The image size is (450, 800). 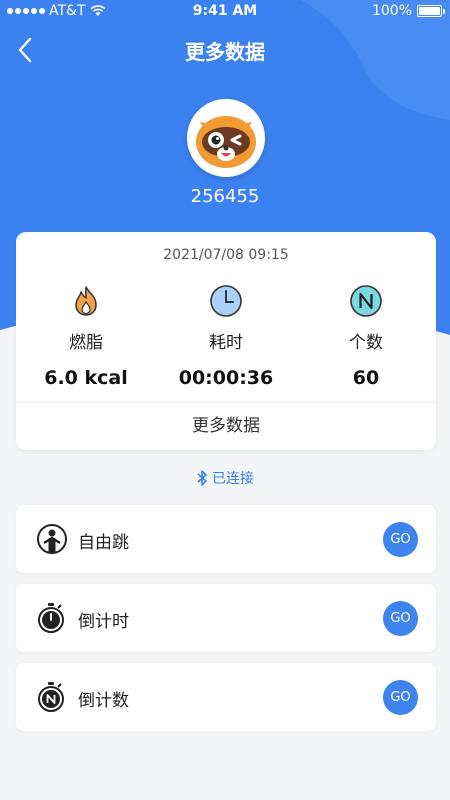 What do you see at coordinates (226, 301) in the screenshot?
I see `clock-icon` at bounding box center [226, 301].